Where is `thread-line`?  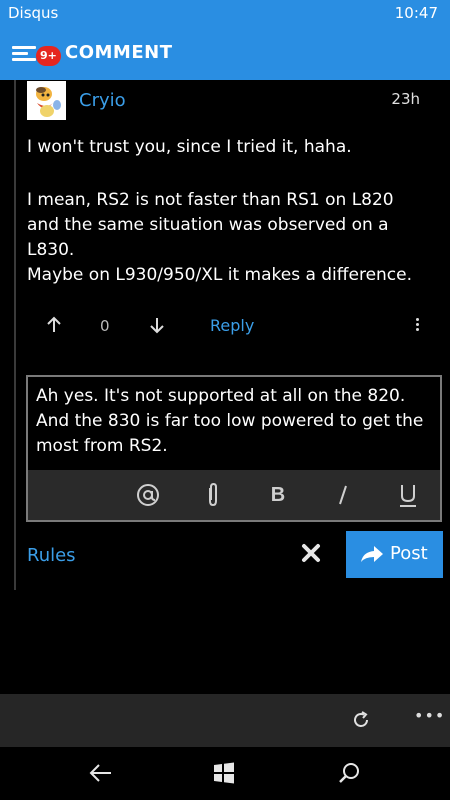 thread-line is located at coordinates (15, 335).